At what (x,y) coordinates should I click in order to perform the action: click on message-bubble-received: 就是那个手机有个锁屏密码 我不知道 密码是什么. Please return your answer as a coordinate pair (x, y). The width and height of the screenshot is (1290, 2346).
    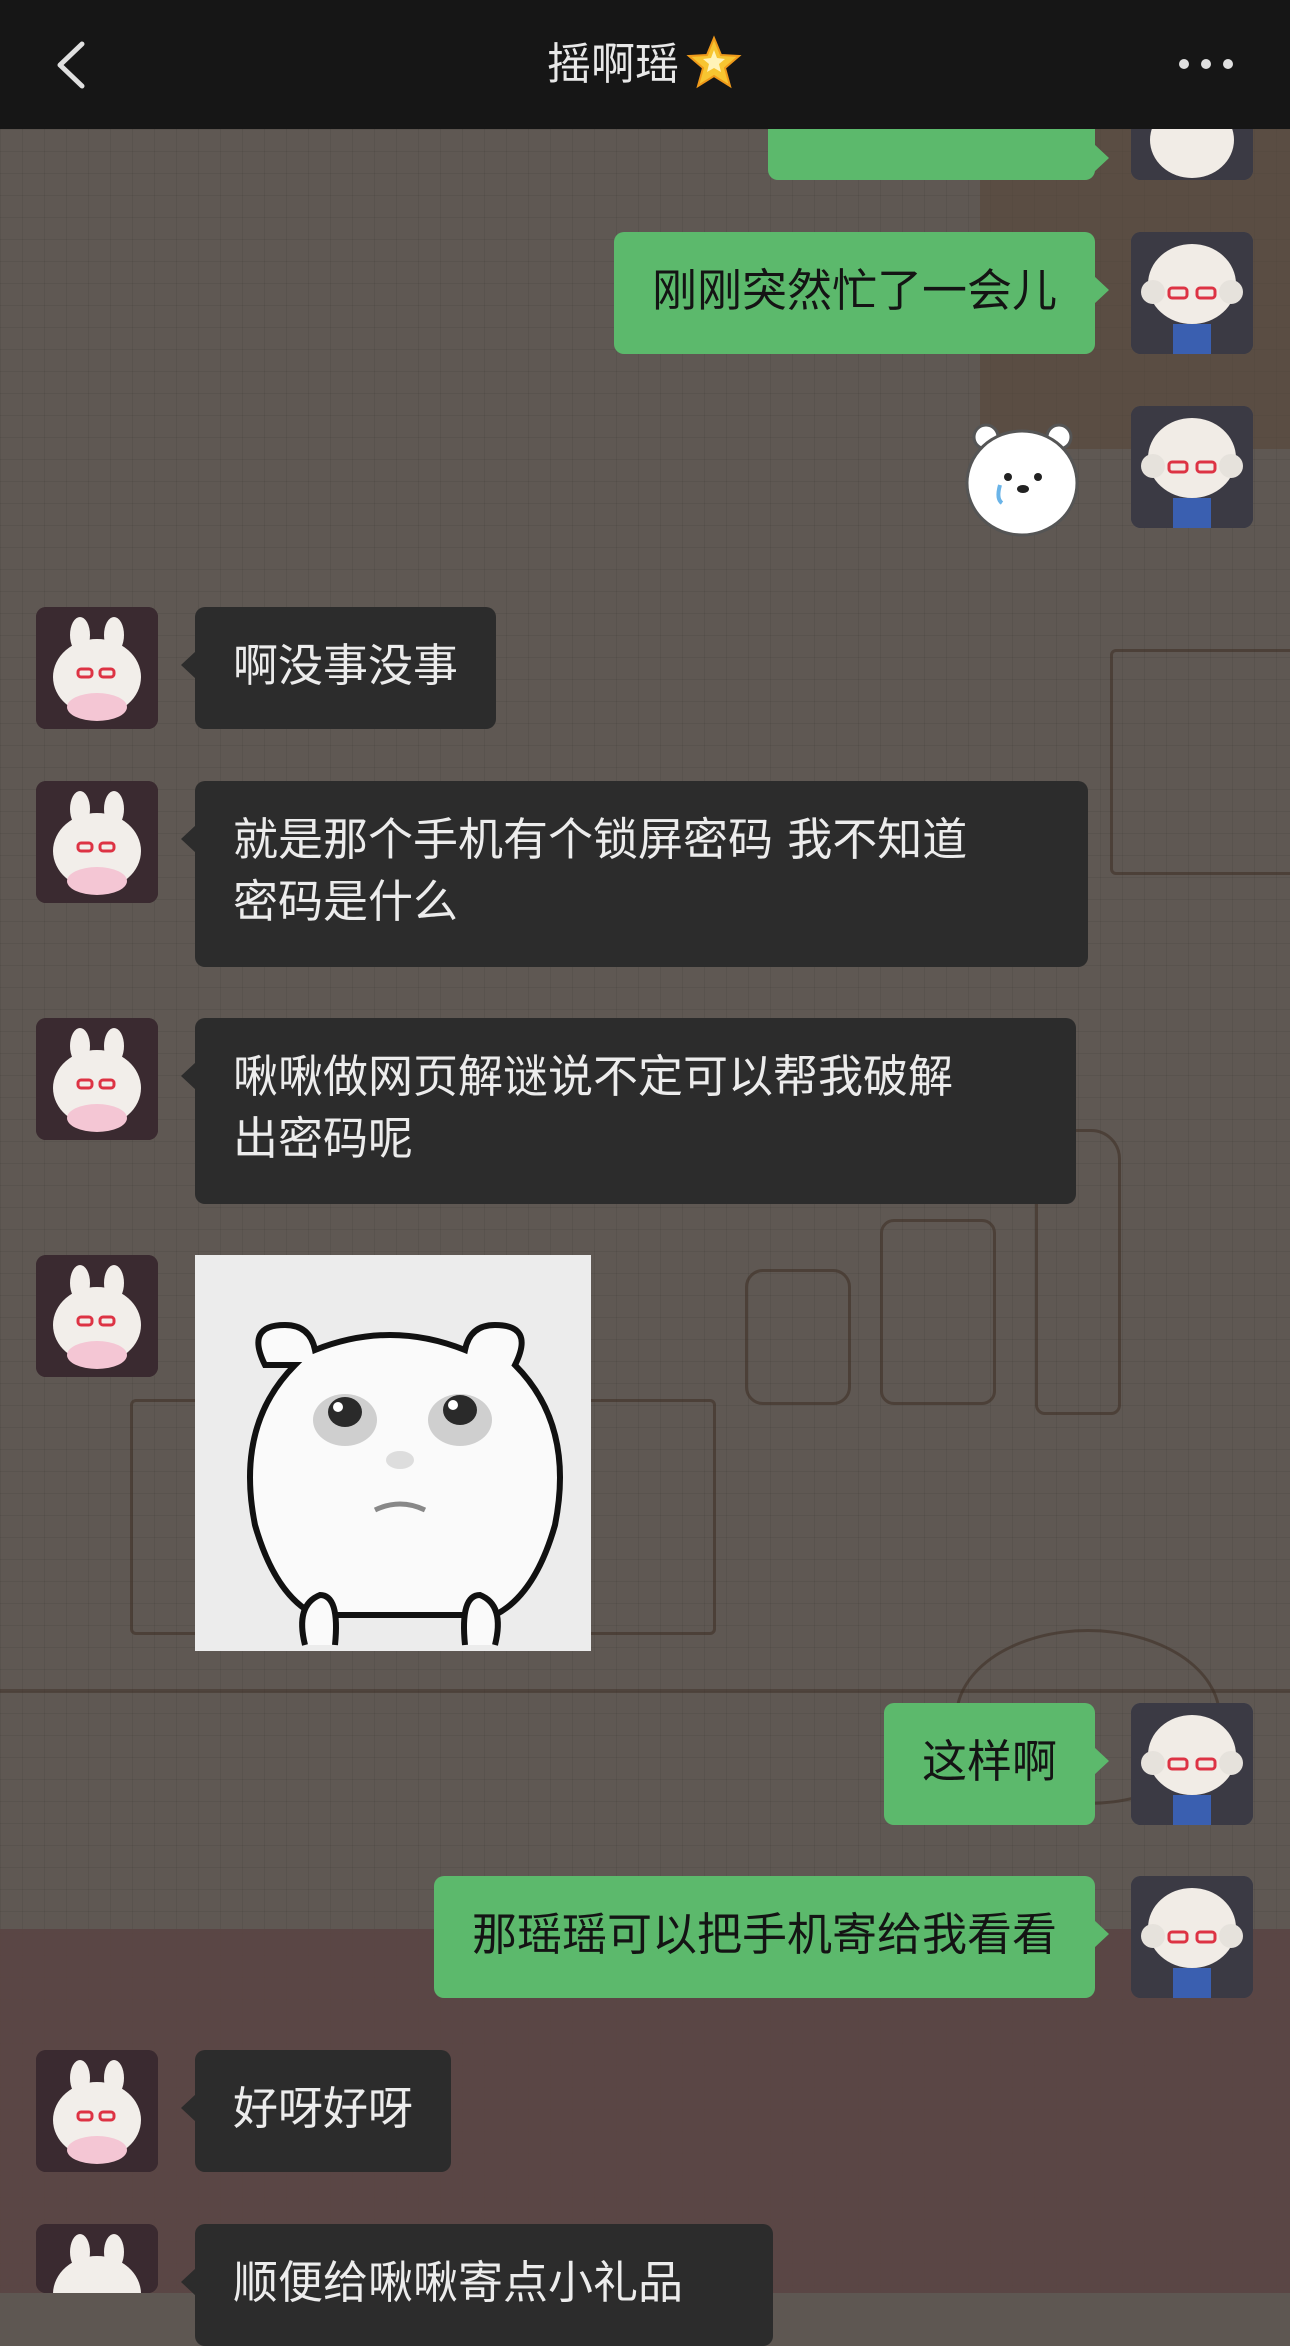
    Looking at the image, I should click on (634, 874).